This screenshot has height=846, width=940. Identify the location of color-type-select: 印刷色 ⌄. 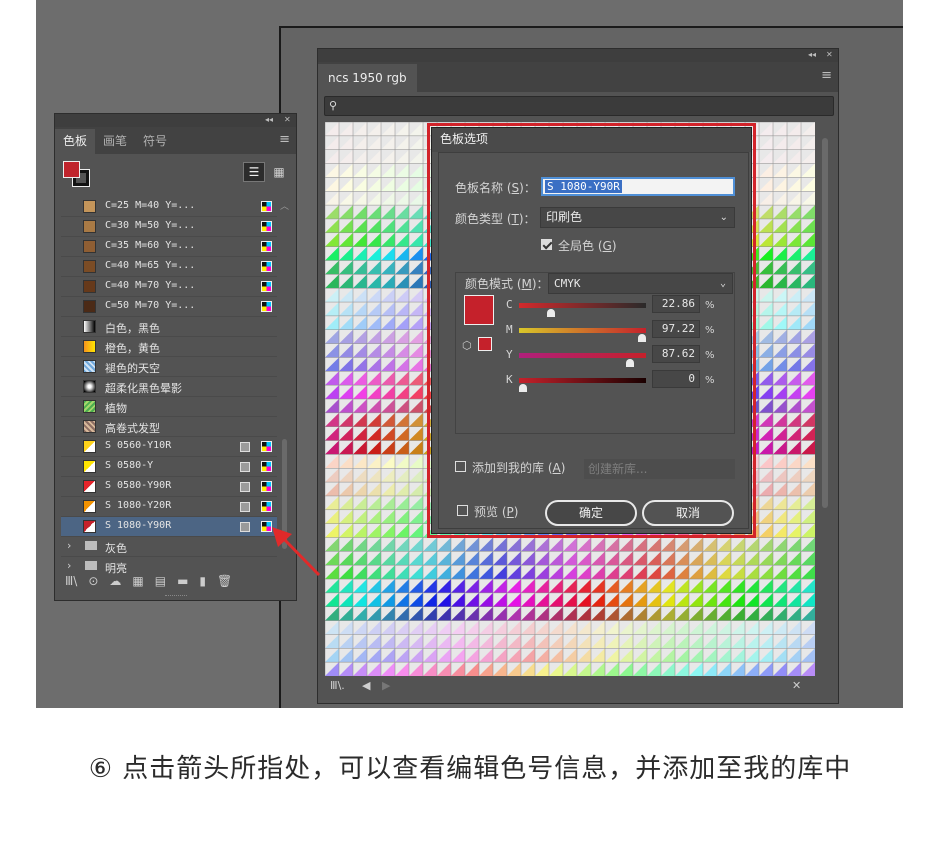
(637, 217).